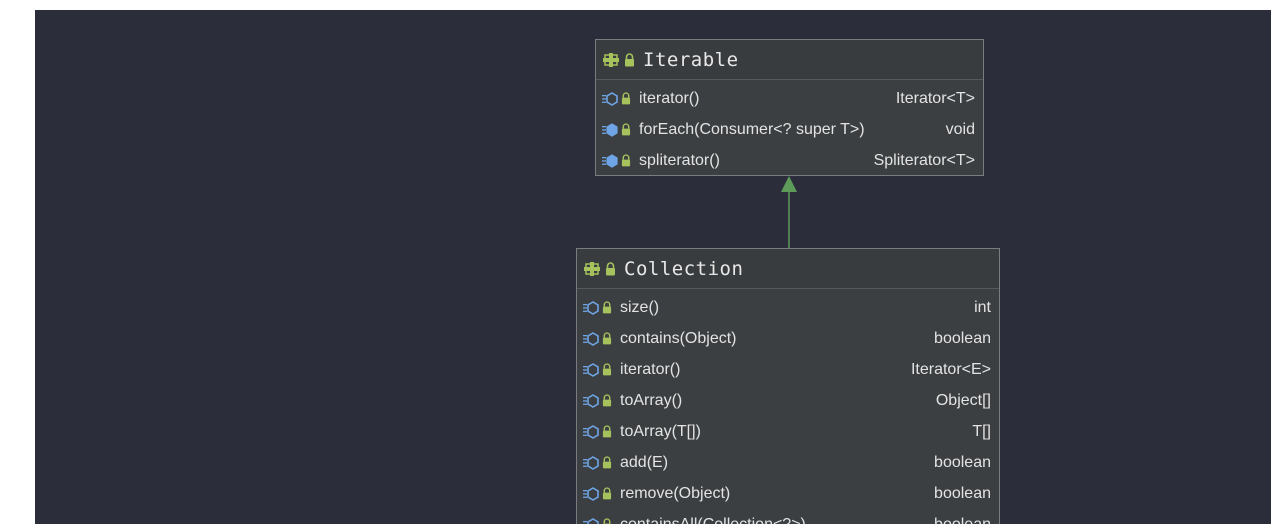 The height and width of the screenshot is (524, 1271). What do you see at coordinates (789, 60) in the screenshot?
I see `uml-box-header: Iterable` at bounding box center [789, 60].